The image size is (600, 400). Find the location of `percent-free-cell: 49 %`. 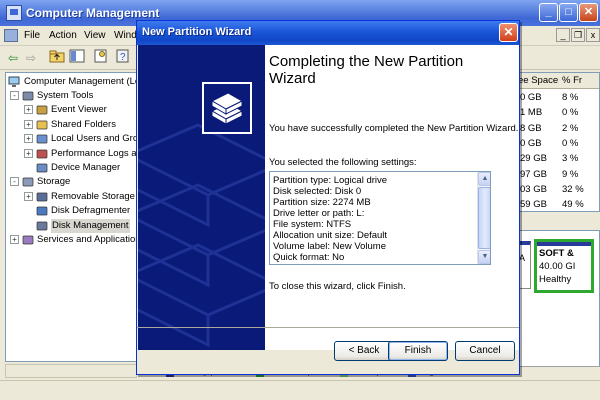

percent-free-cell: 49 % is located at coordinates (573, 205).